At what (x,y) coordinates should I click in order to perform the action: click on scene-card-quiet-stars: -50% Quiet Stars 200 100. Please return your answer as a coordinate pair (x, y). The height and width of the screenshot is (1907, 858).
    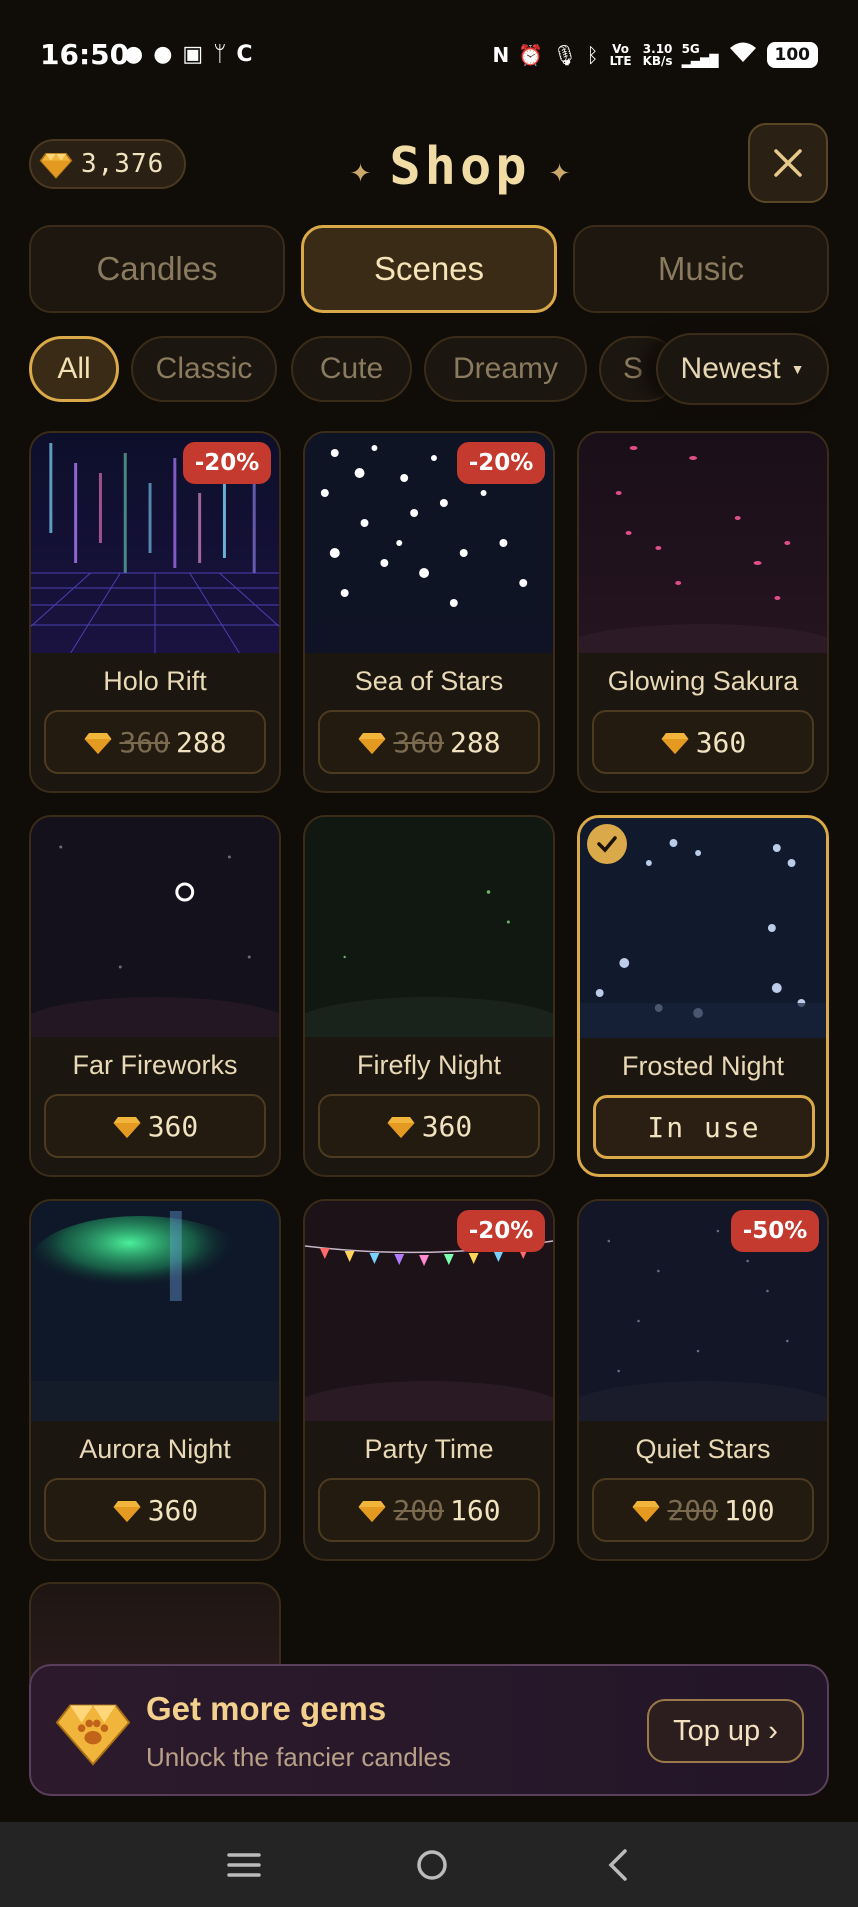
    Looking at the image, I should click on (703, 1380).